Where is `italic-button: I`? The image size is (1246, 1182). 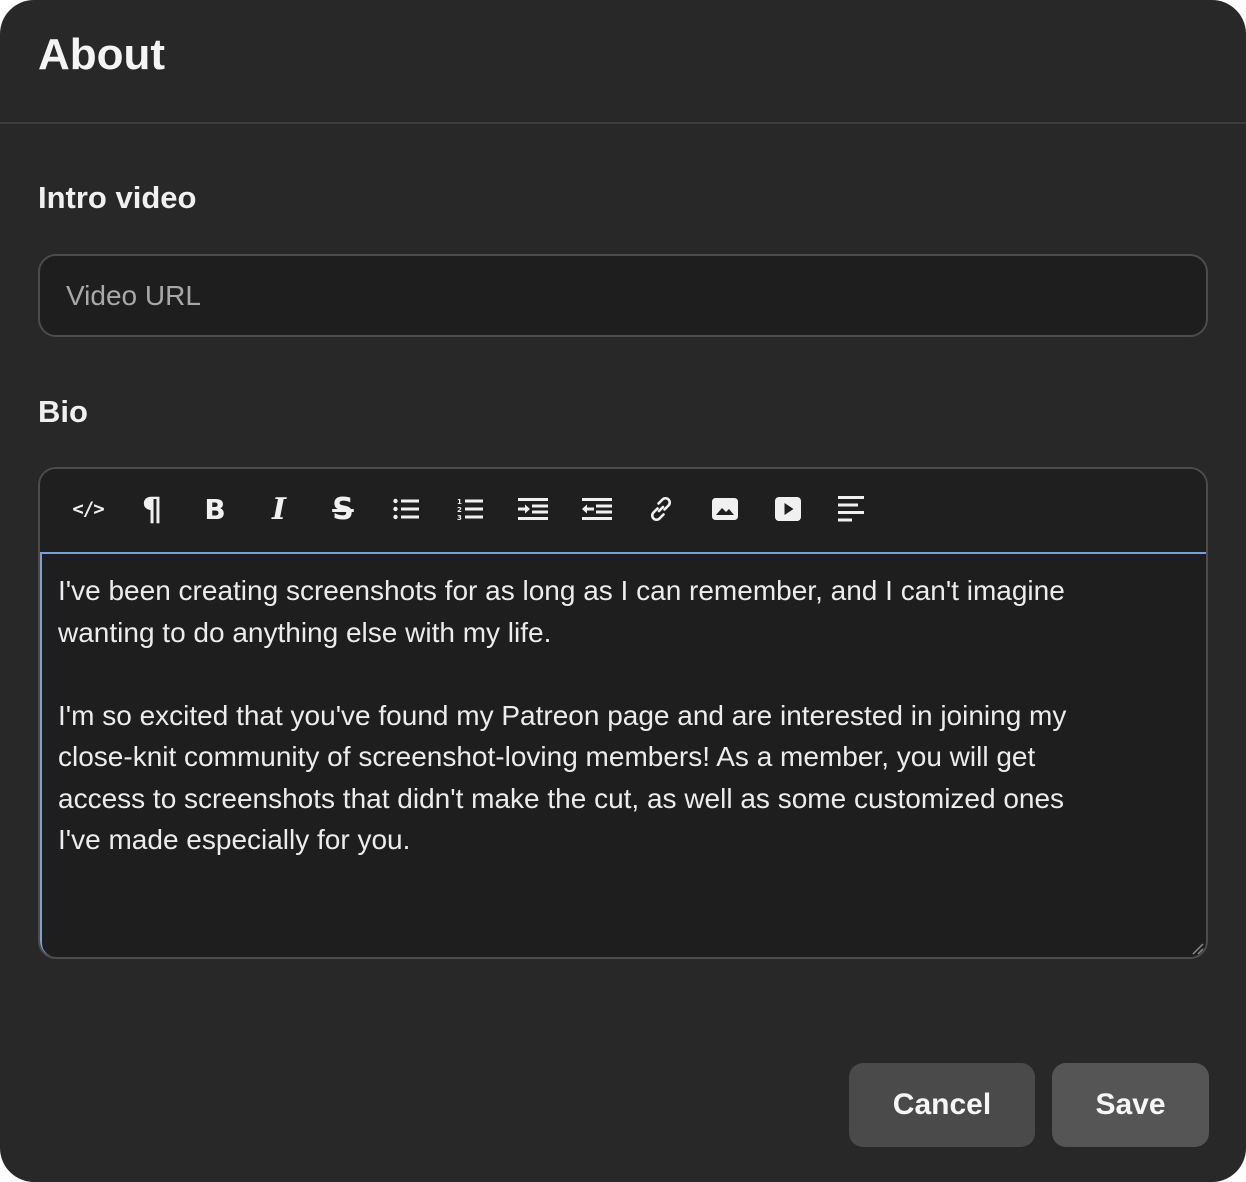
italic-button: I is located at coordinates (279, 509).